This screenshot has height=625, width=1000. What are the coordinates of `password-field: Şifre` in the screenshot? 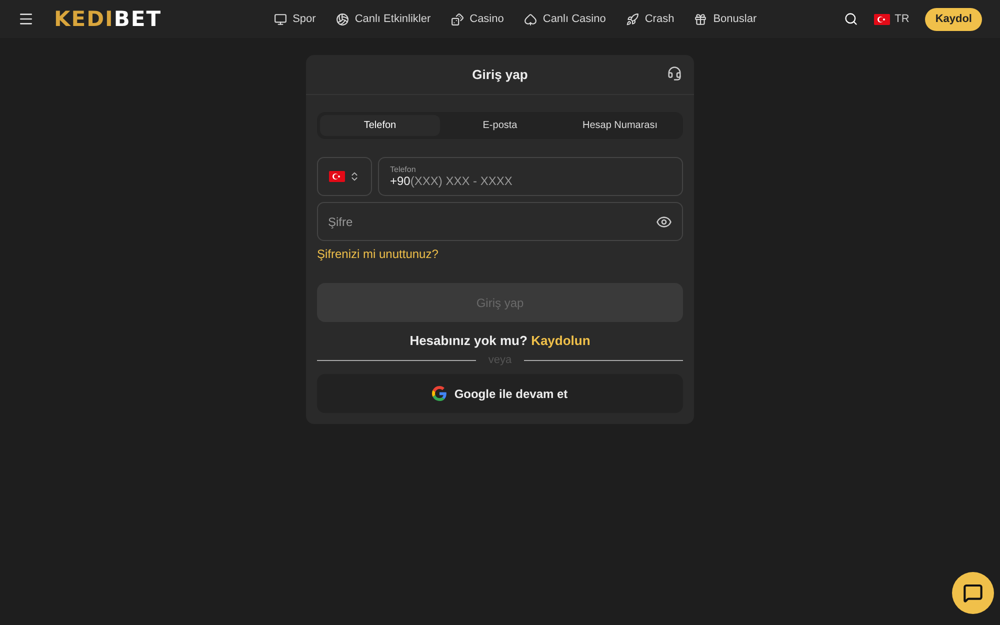 It's located at (500, 221).